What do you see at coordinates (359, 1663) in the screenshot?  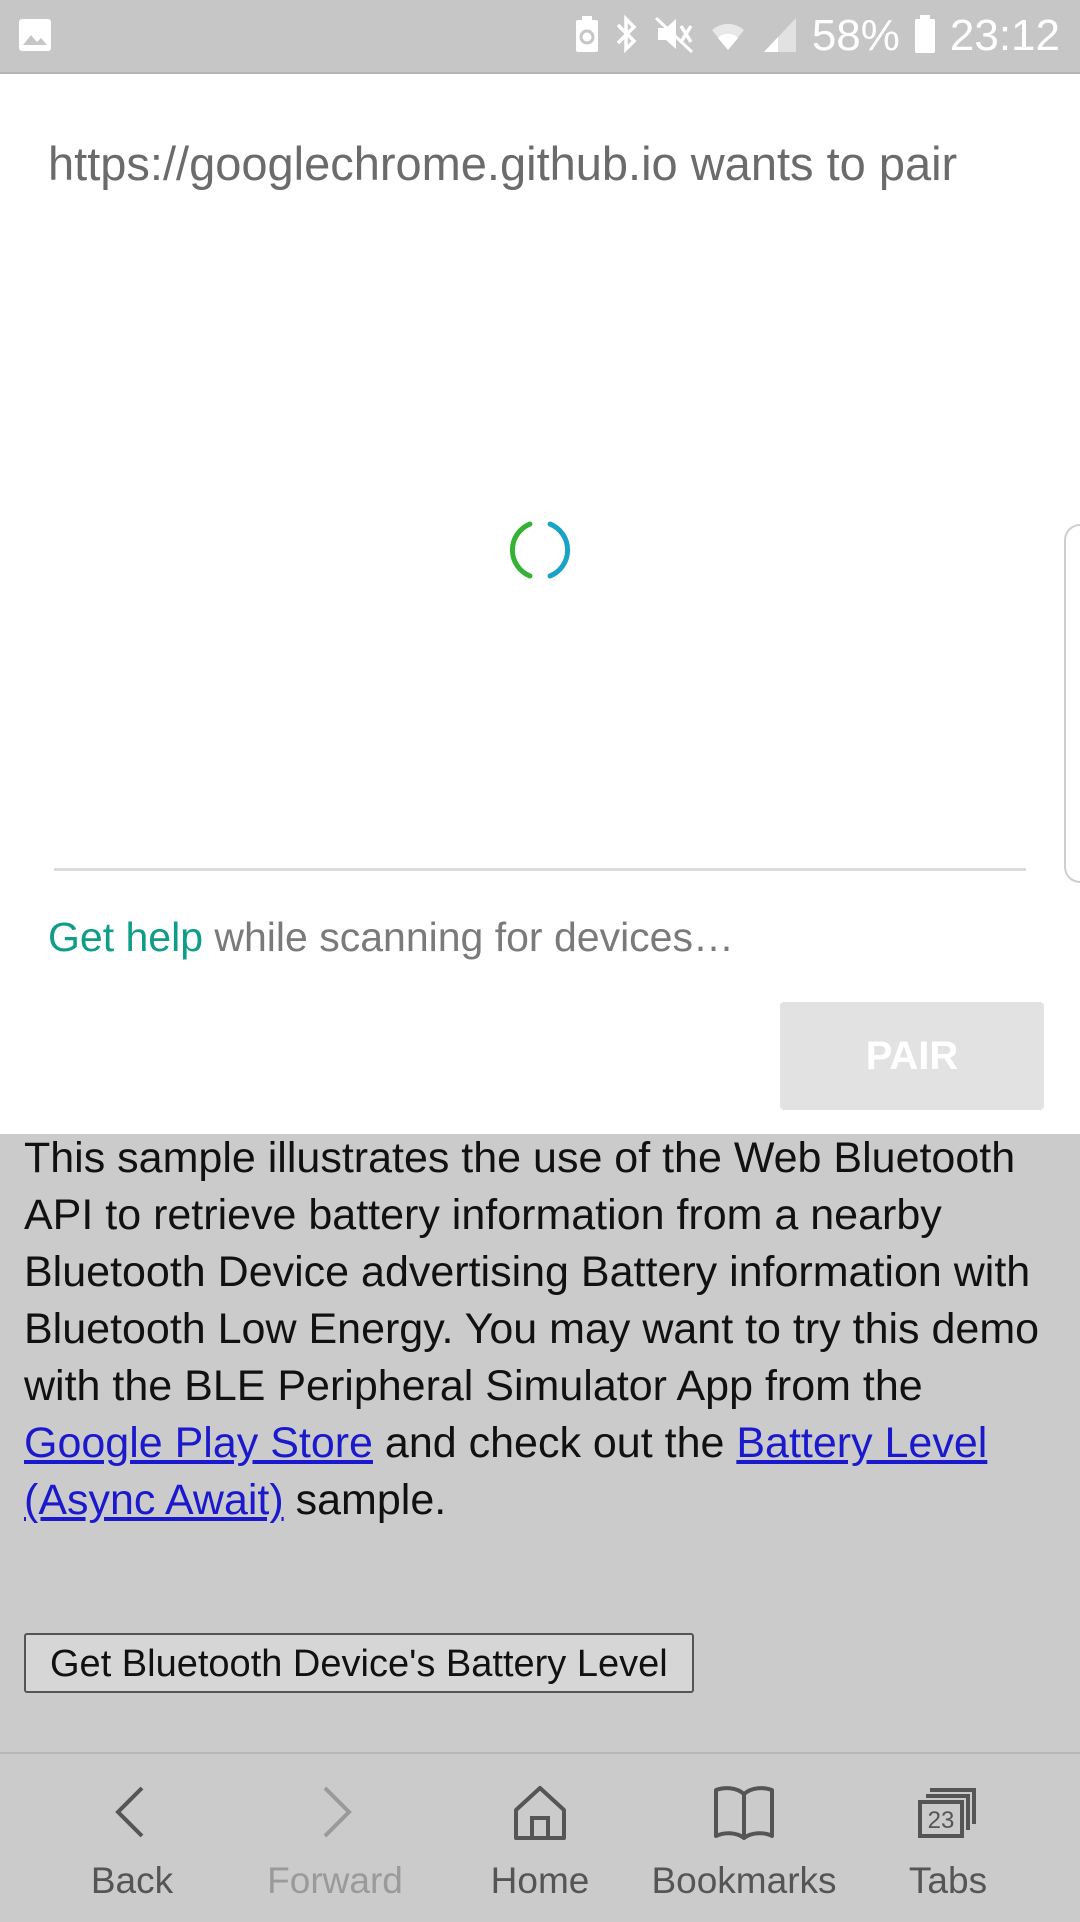 I see `get-battery-level-button: Get Bluetooth Device's Battery Level` at bounding box center [359, 1663].